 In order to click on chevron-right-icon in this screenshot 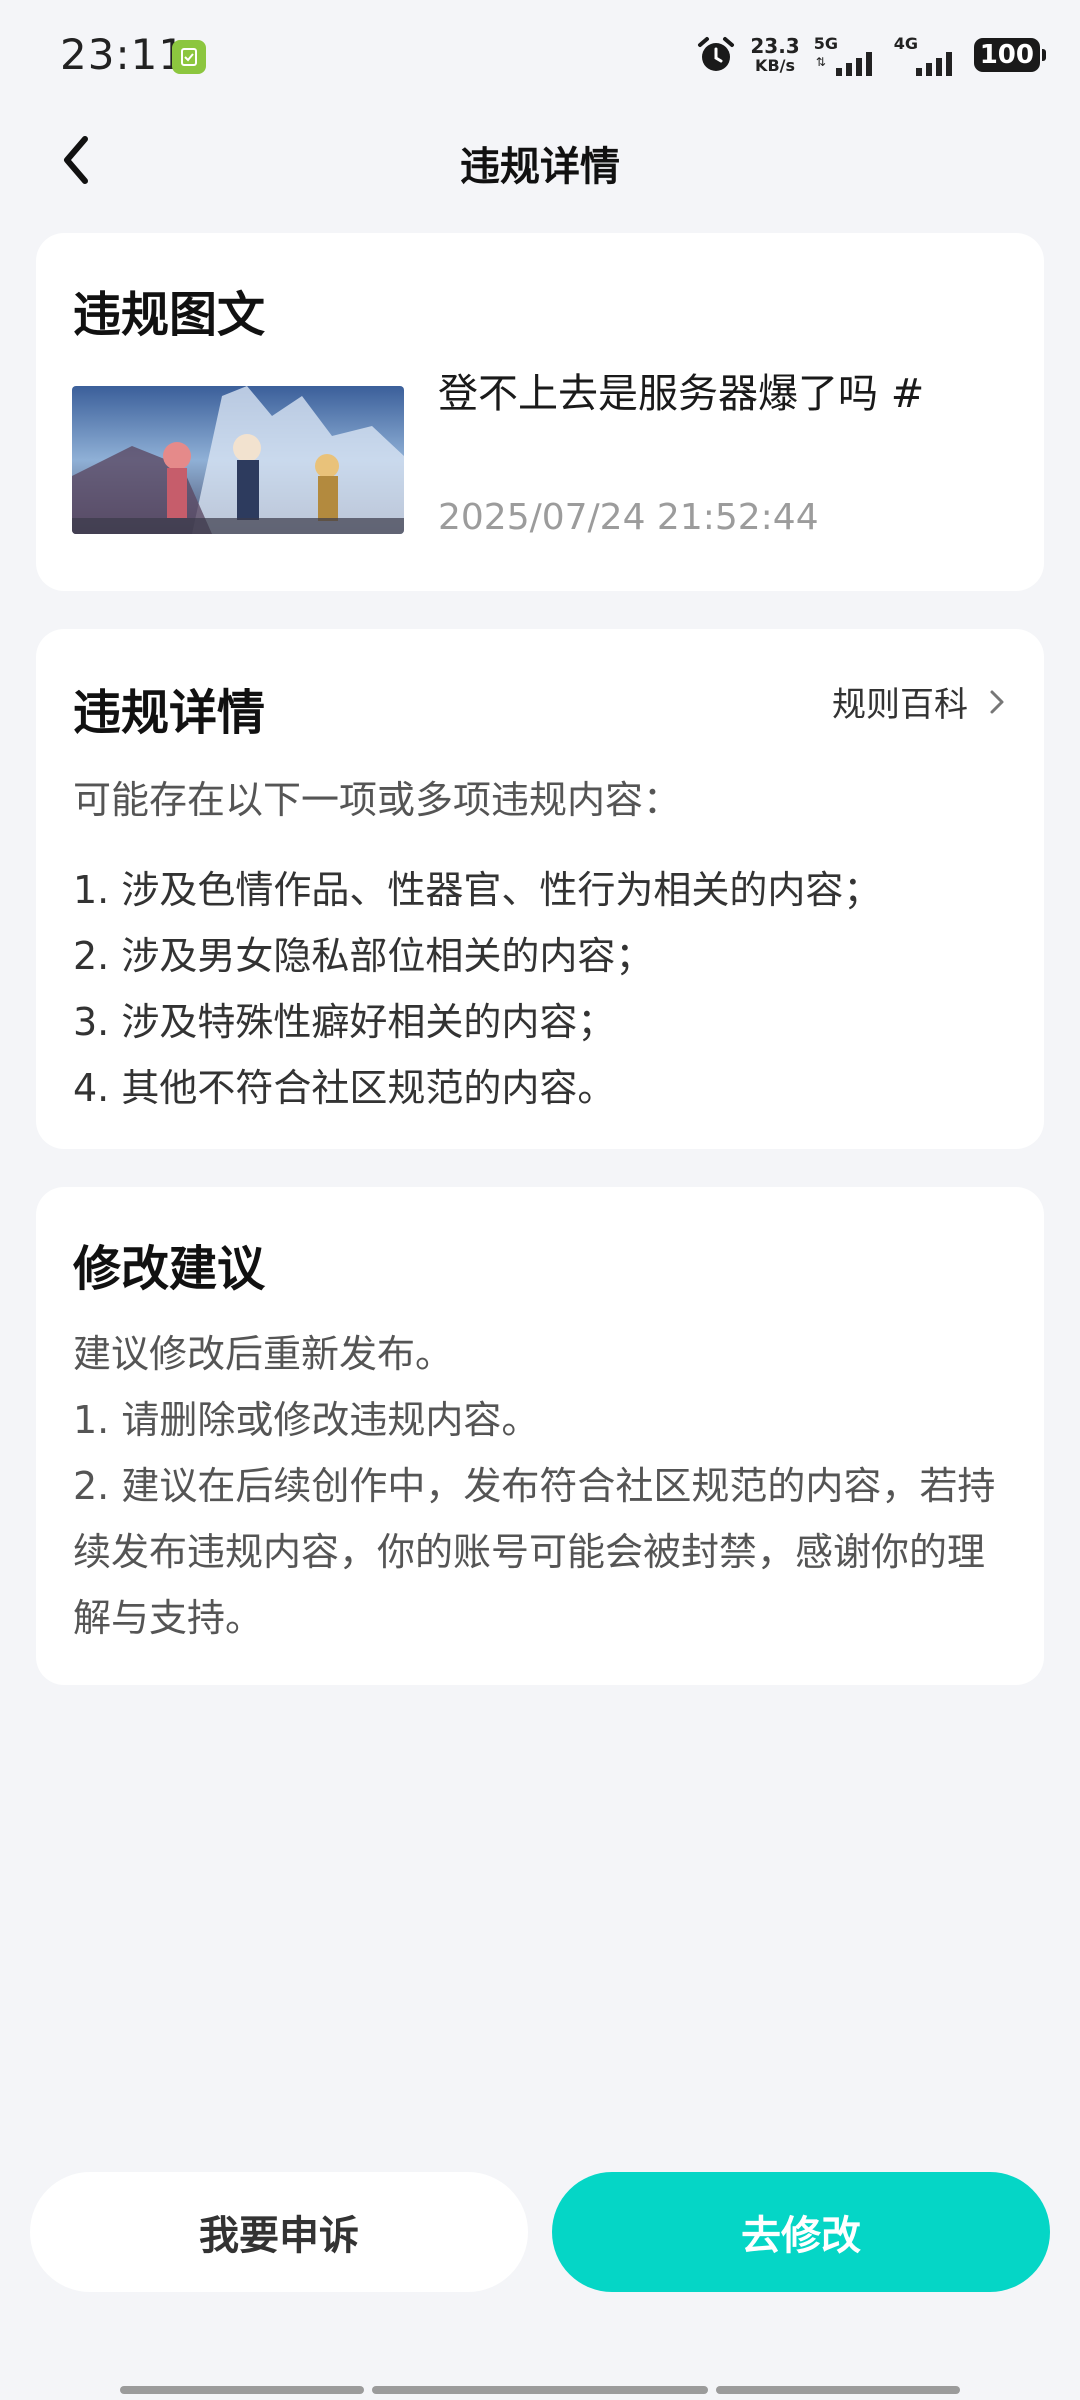, I will do `click(997, 701)`.